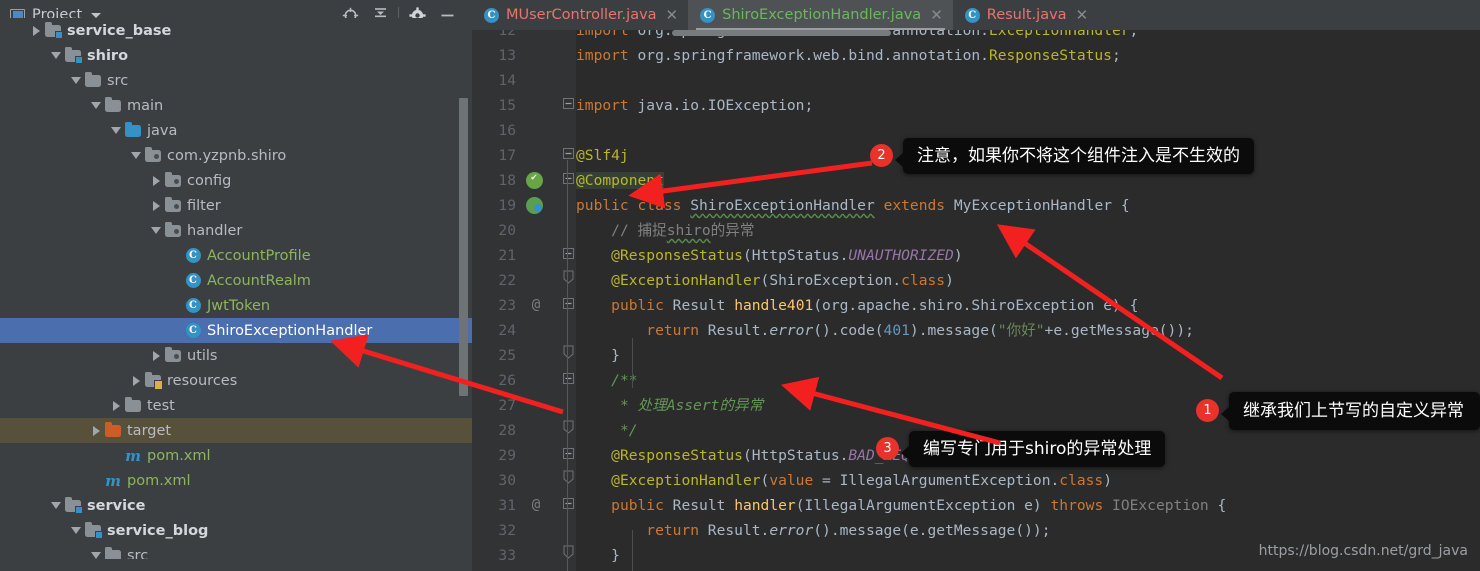  What do you see at coordinates (236, 130) in the screenshot?
I see `tree-item-java: java` at bounding box center [236, 130].